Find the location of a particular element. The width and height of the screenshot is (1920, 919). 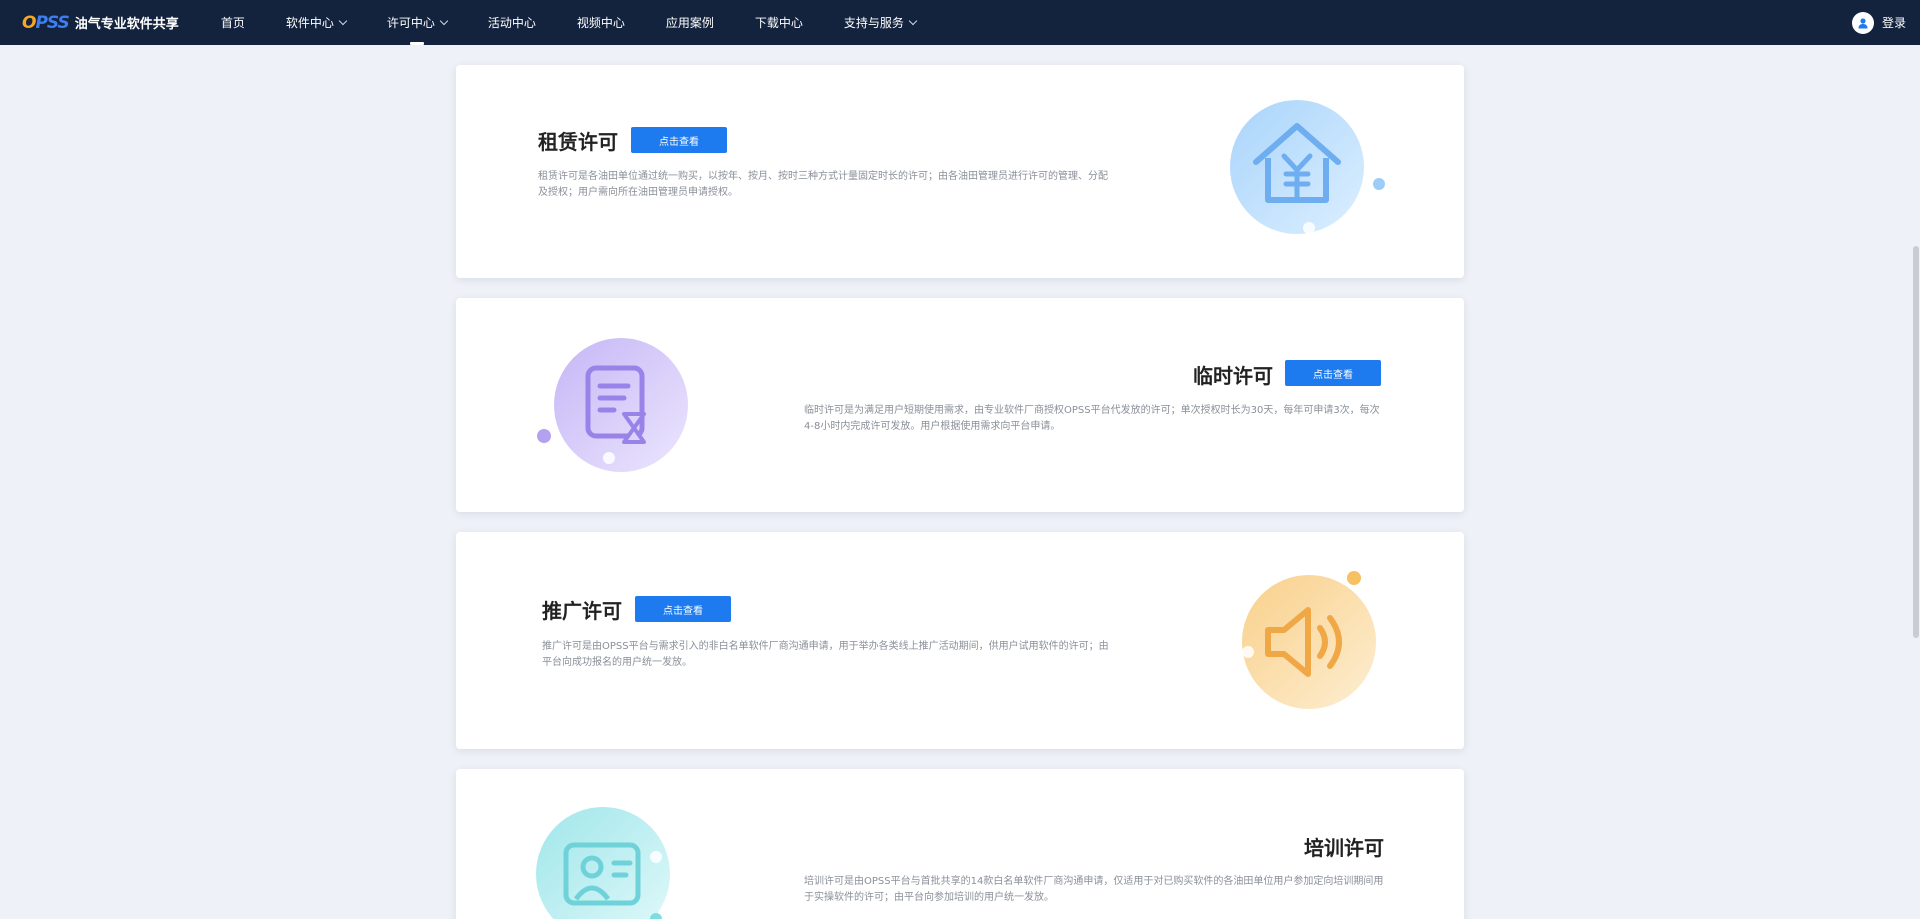

speaker-icon is located at coordinates (1321, 645).